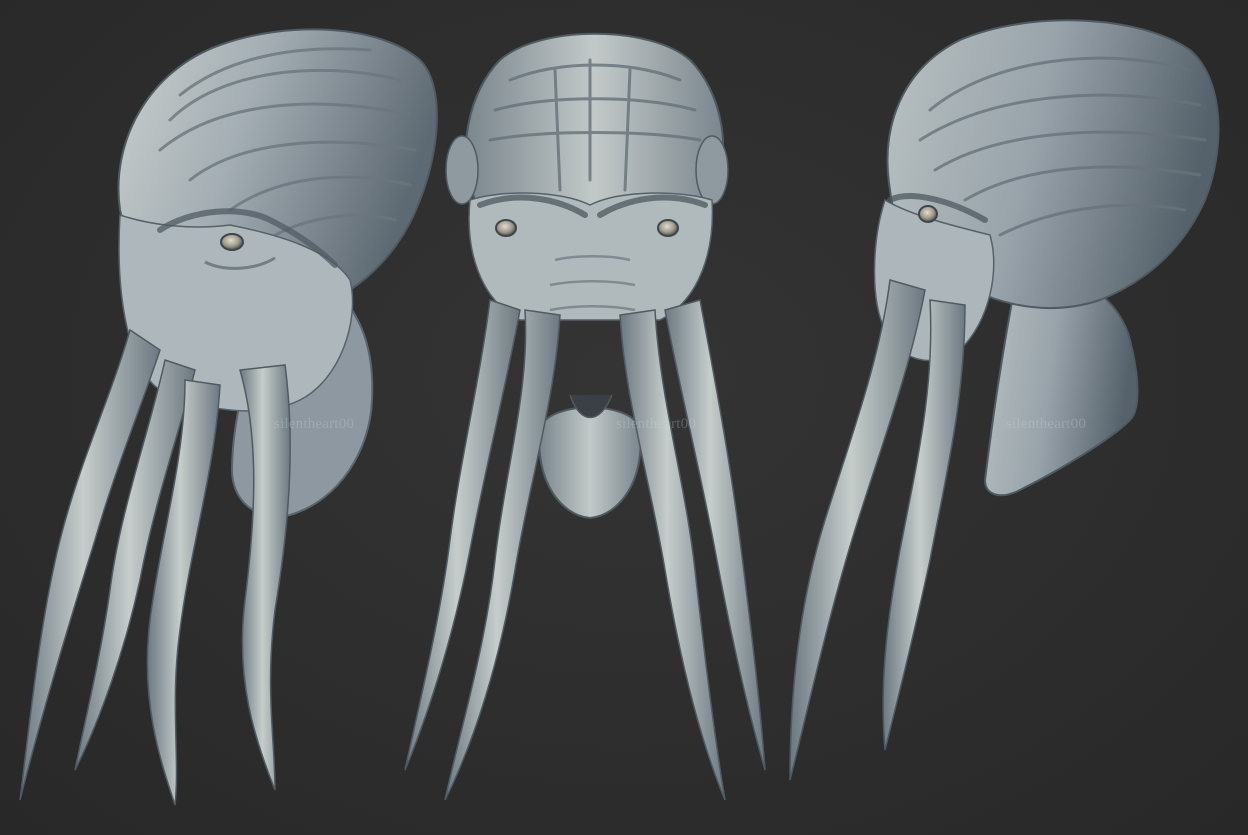  Describe the element at coordinates (155, 567) in the screenshot. I see `tentacles-left-view` at that location.